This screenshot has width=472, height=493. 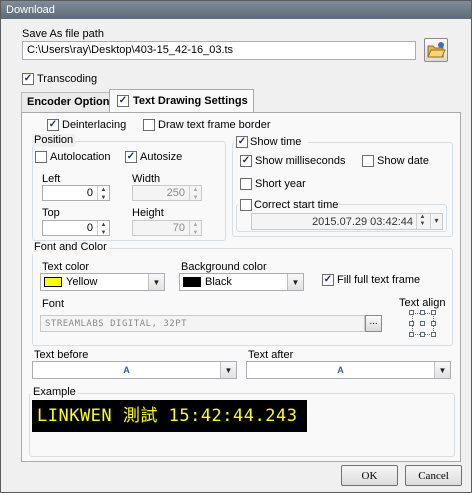 I want to click on width-stepper: 250 ▲ ▼, so click(x=167, y=193).